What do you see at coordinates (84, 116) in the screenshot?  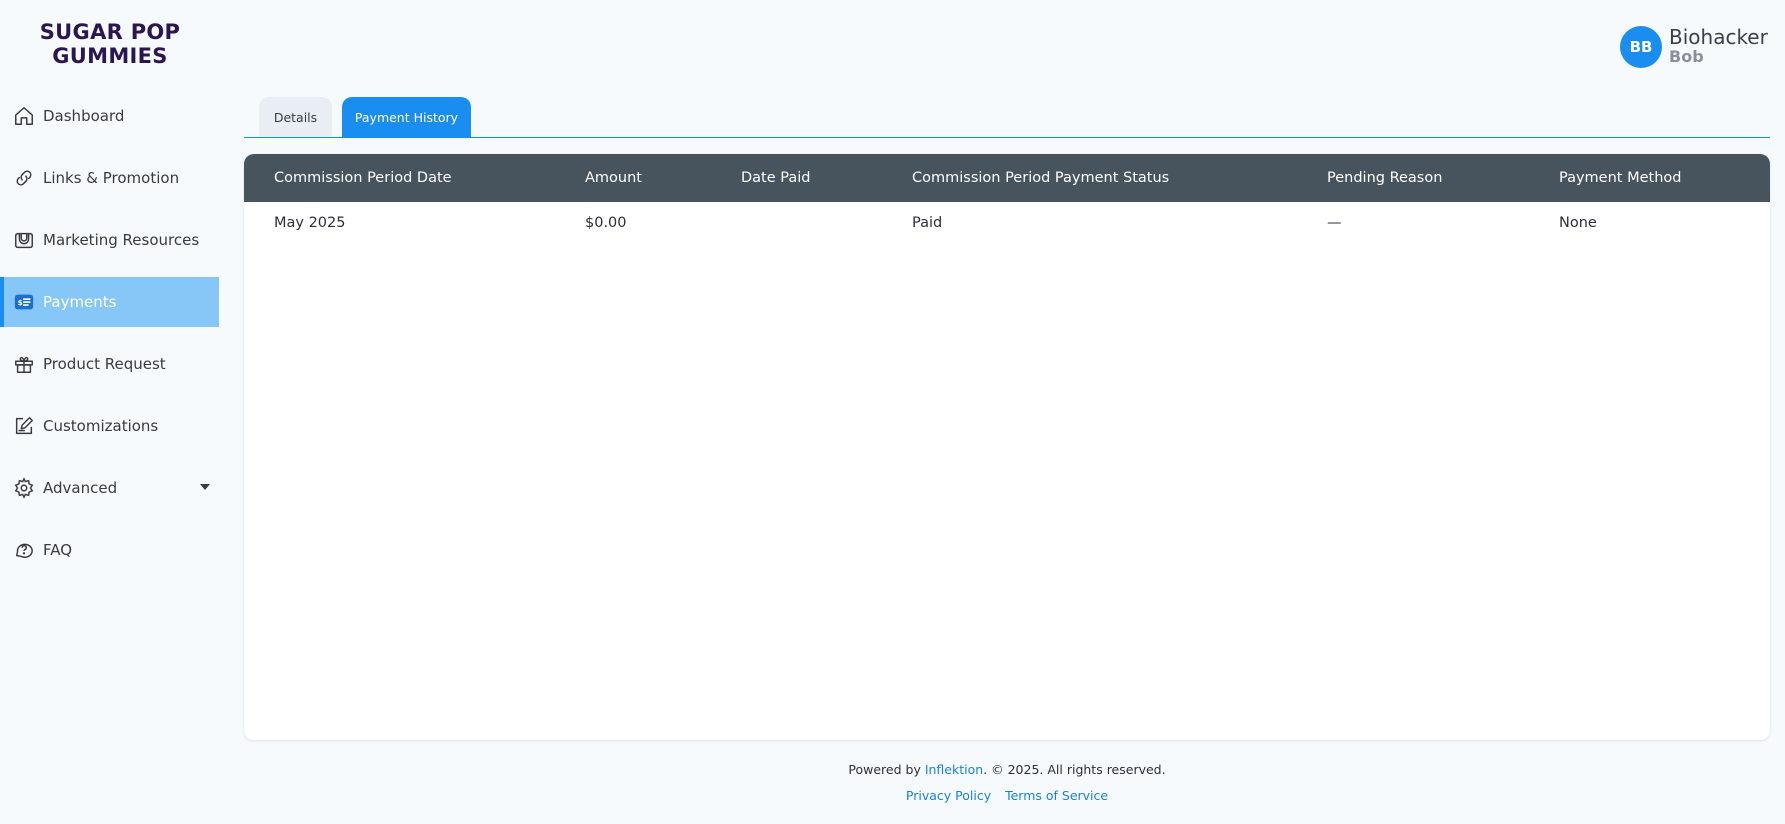 I see `sidebar-item-label: Dashboard` at bounding box center [84, 116].